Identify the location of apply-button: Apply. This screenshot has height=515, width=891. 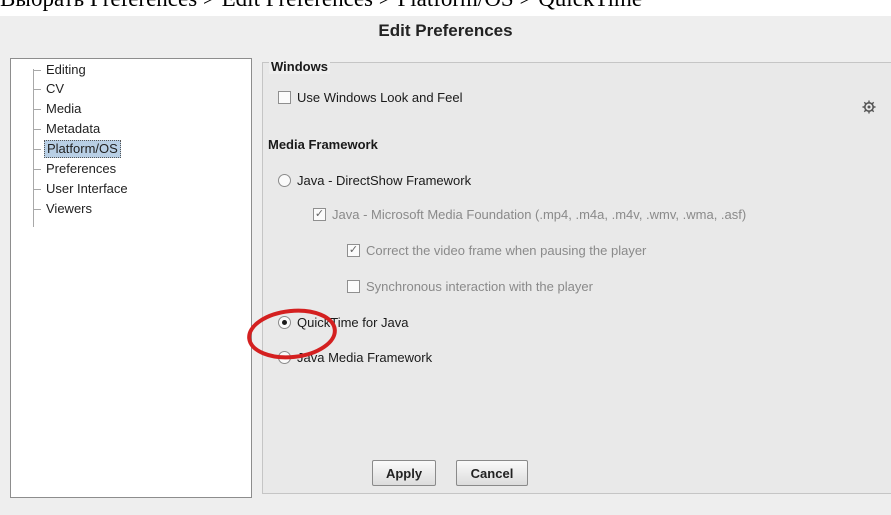
(404, 473).